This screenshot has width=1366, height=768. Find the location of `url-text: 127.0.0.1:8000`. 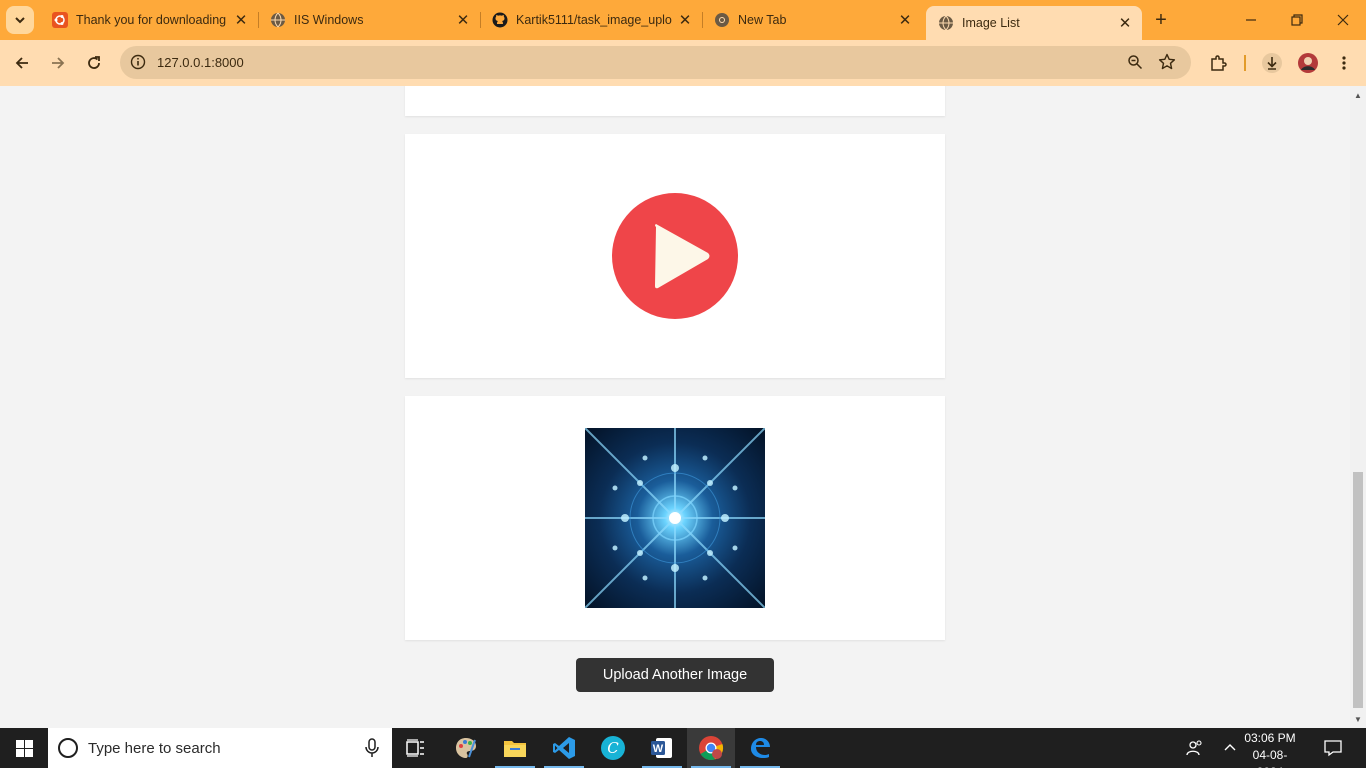

url-text: 127.0.0.1:8000 is located at coordinates (200, 62).